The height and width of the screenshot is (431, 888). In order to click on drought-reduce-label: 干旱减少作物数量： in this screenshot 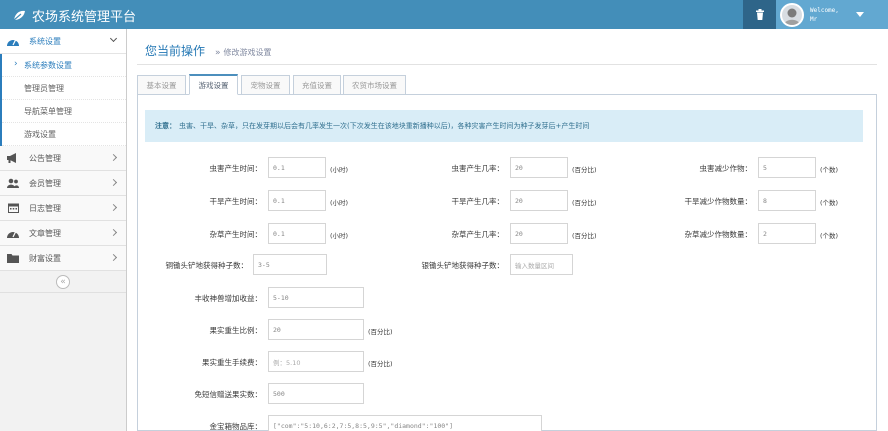, I will do `click(718, 201)`.